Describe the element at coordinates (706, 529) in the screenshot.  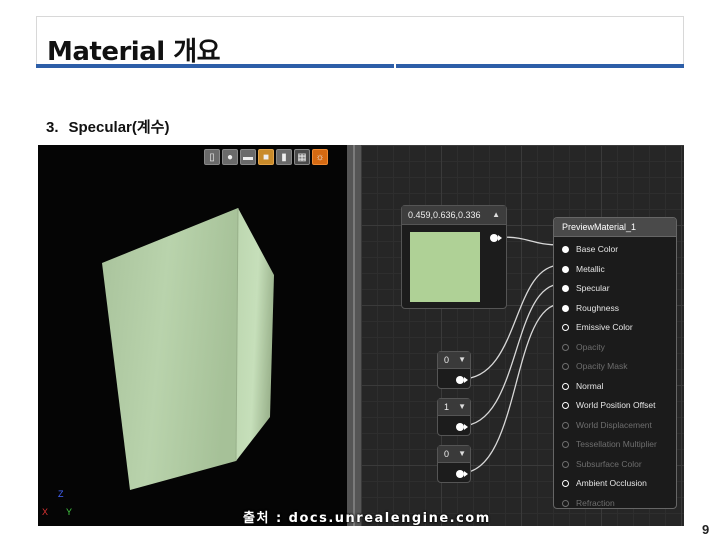
I see `page-number: 9` at that location.